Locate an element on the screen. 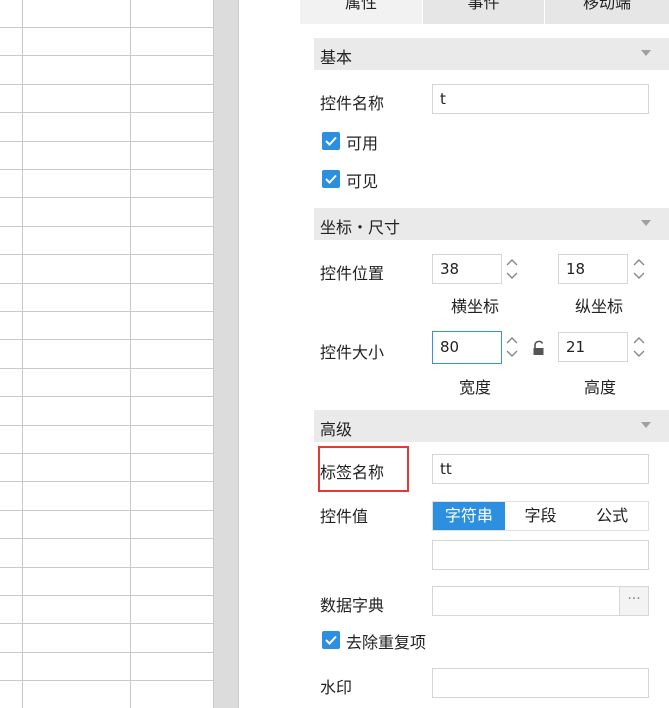  height-caption: 高度 is located at coordinates (600, 387).